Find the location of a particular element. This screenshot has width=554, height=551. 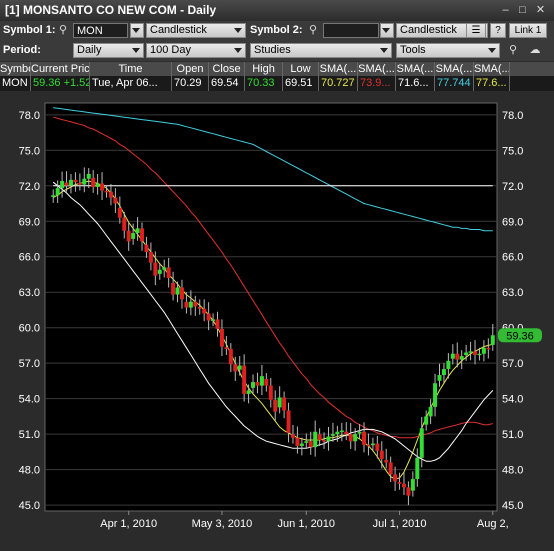

symbol2-label: Symbol 2: is located at coordinates (276, 30).